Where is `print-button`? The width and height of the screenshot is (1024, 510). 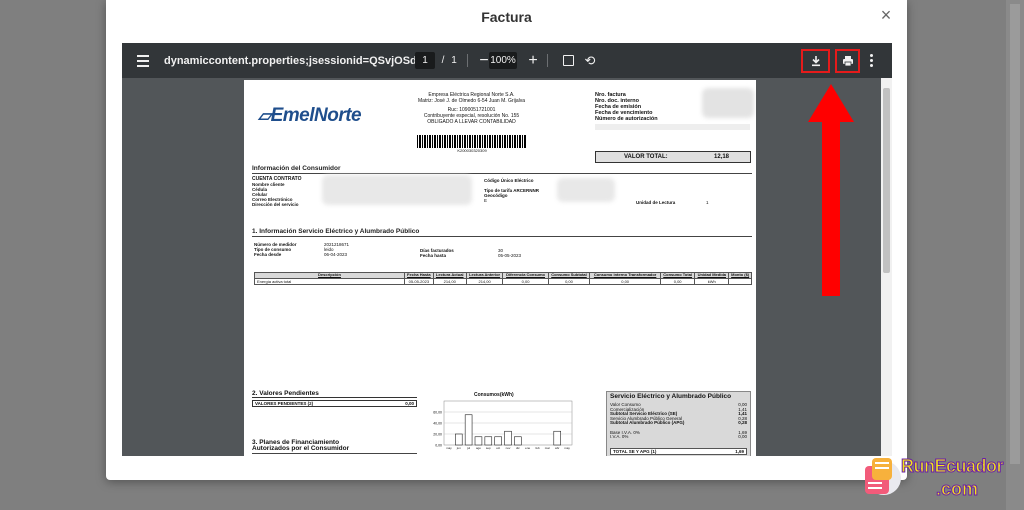
print-button is located at coordinates (847, 61).